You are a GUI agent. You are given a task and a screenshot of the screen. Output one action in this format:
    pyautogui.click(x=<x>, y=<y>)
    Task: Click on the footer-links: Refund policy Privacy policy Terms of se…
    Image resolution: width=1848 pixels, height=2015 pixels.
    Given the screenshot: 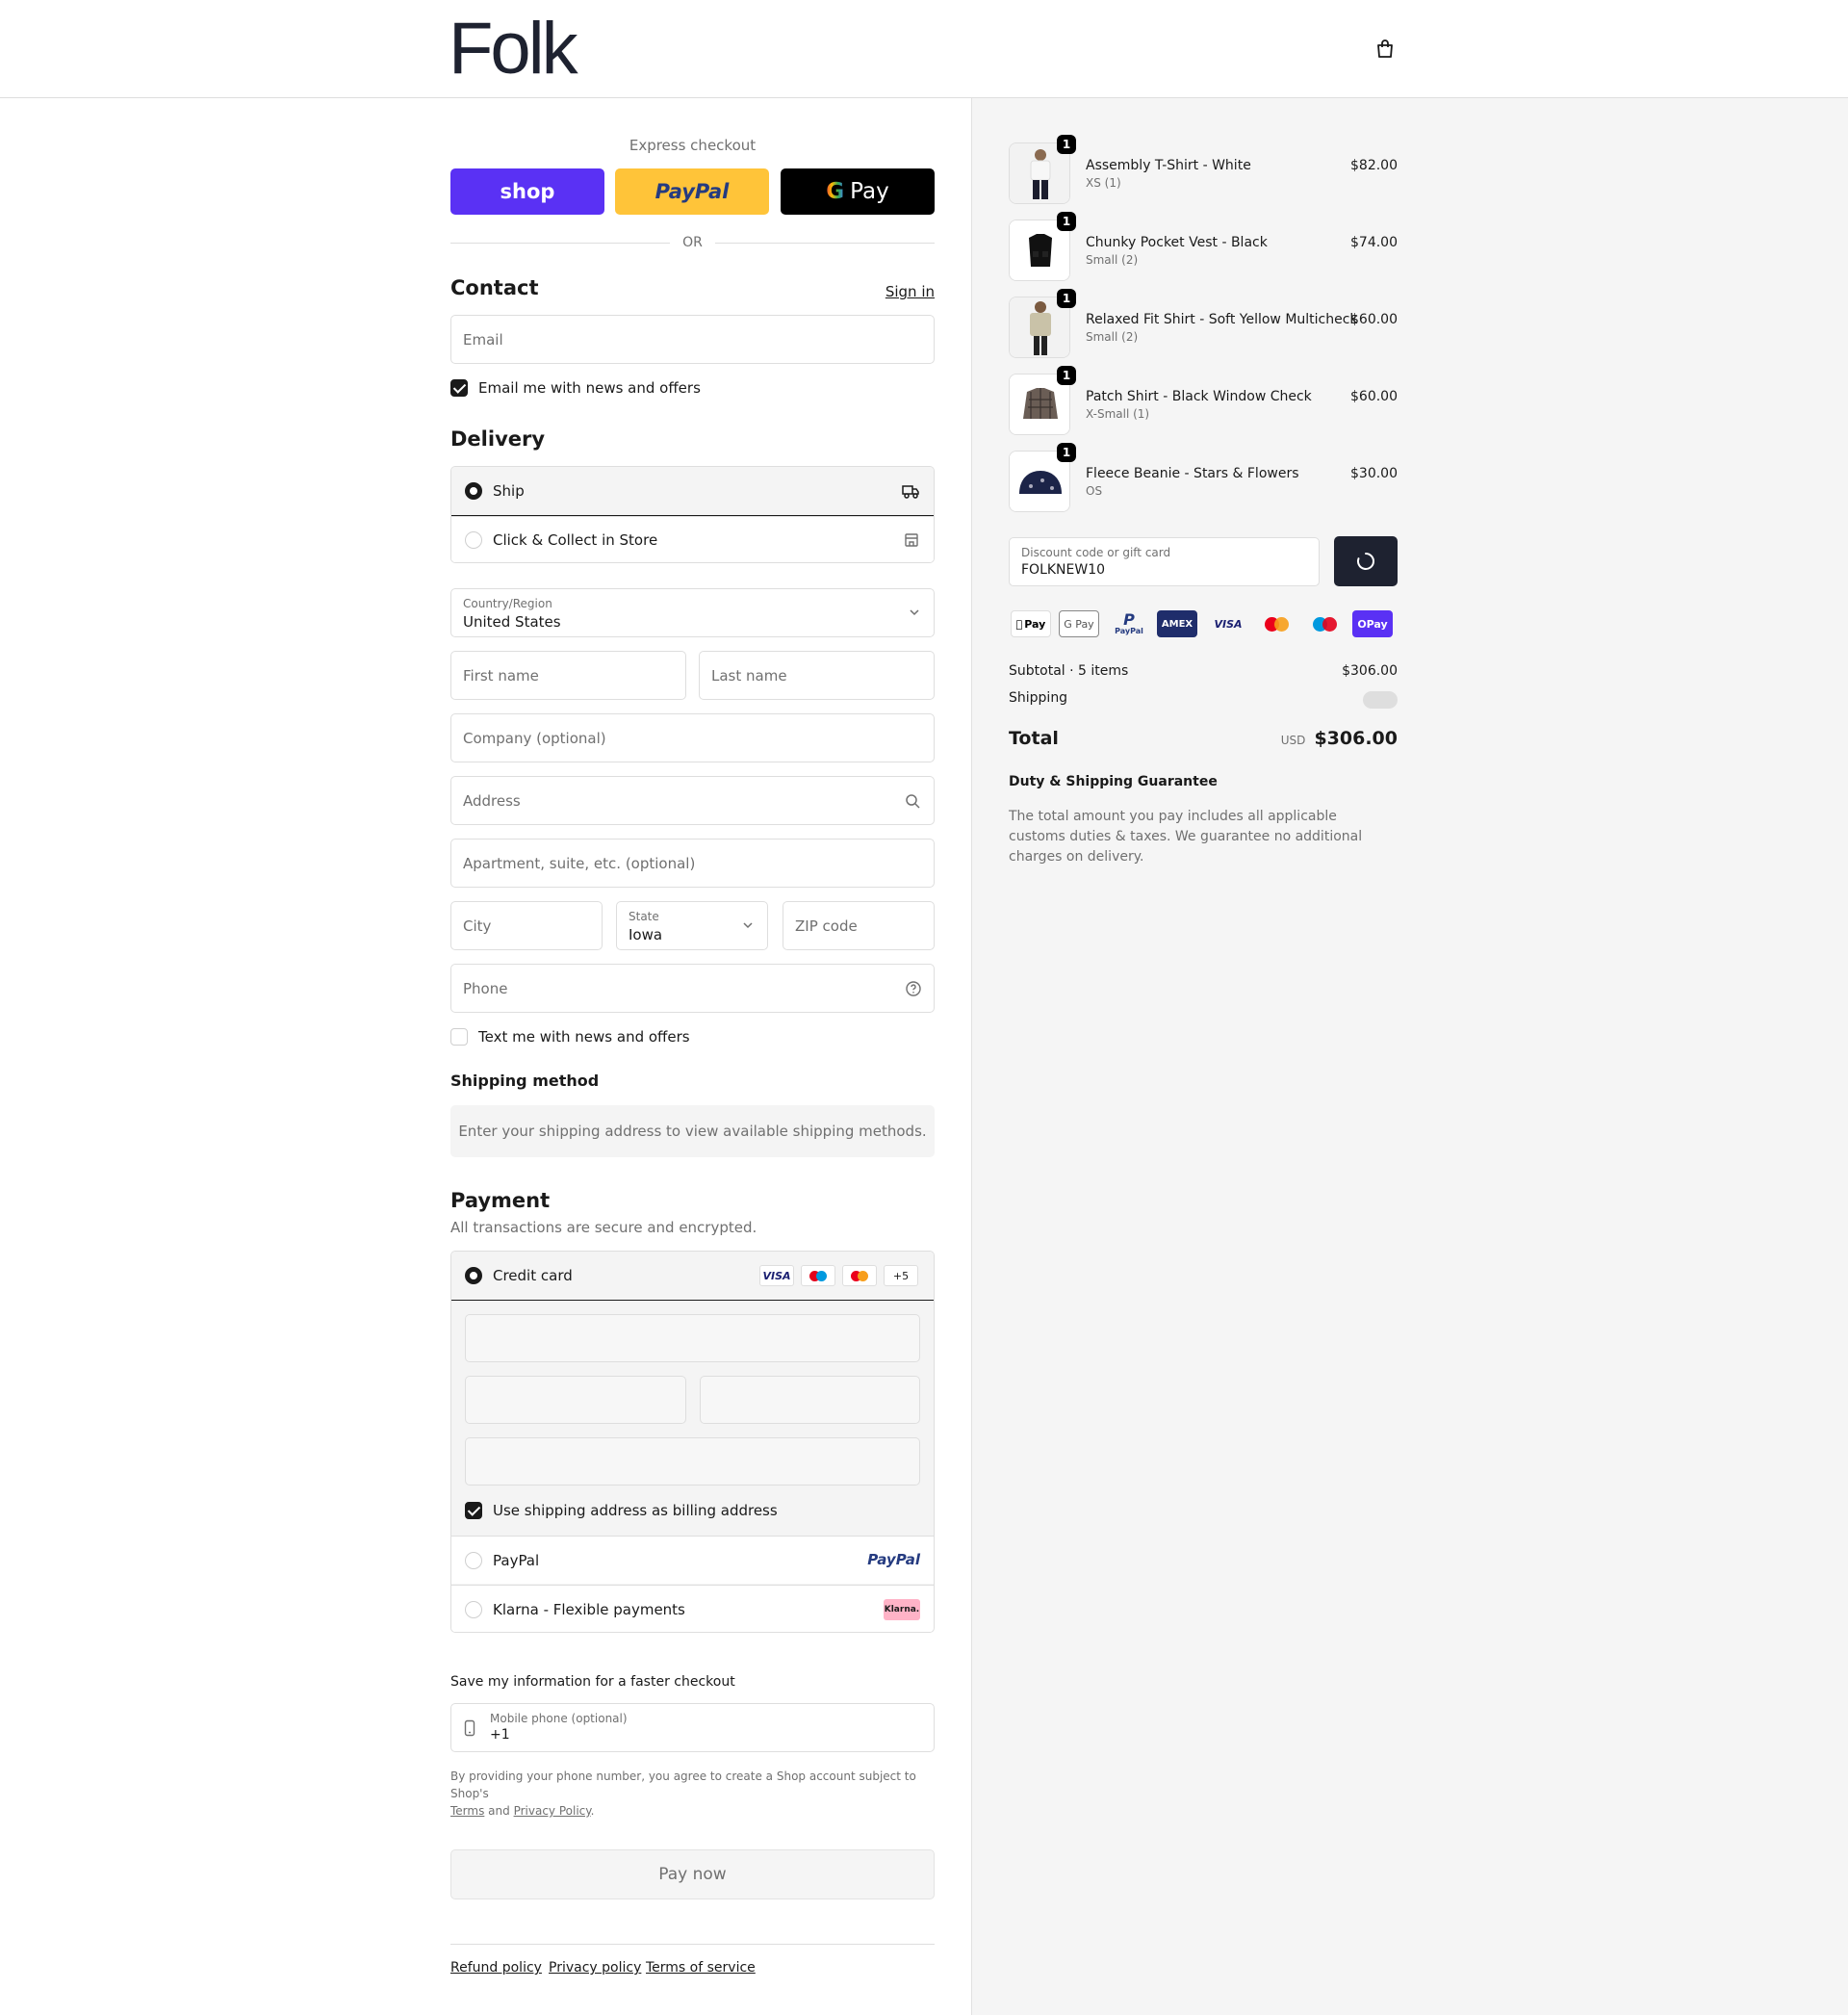 What is the action you would take?
    pyautogui.click(x=692, y=1973)
    